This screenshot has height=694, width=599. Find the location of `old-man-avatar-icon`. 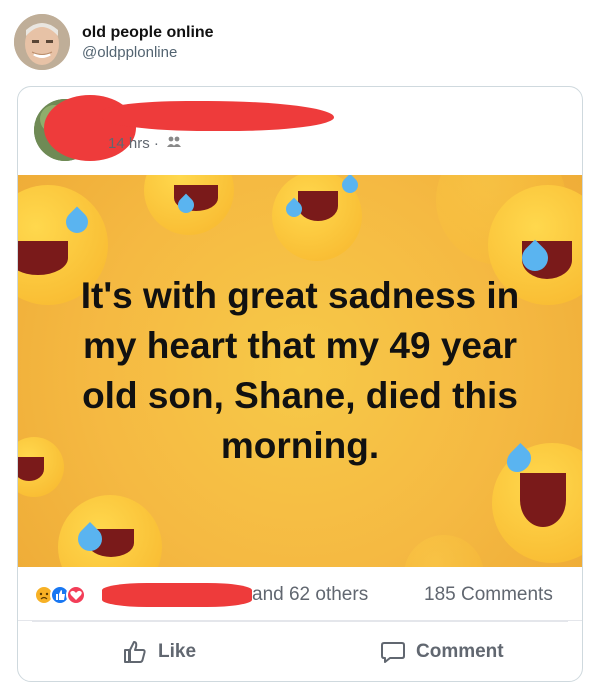

old-man-avatar-icon is located at coordinates (42, 42).